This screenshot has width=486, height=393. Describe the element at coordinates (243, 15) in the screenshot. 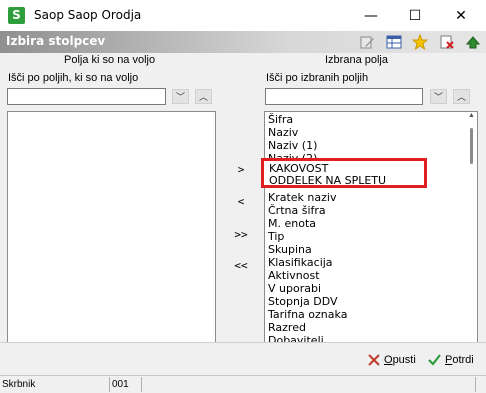

I see `title-bar: S Saop Saop Orodja — ☐ ✕` at that location.